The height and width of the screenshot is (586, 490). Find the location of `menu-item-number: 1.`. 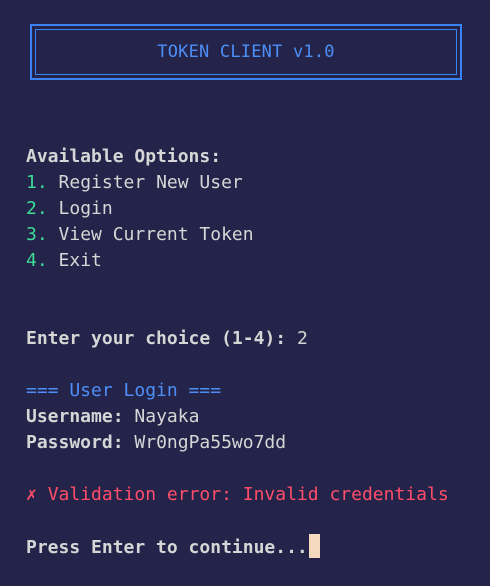

menu-item-number: 1. is located at coordinates (37, 182).